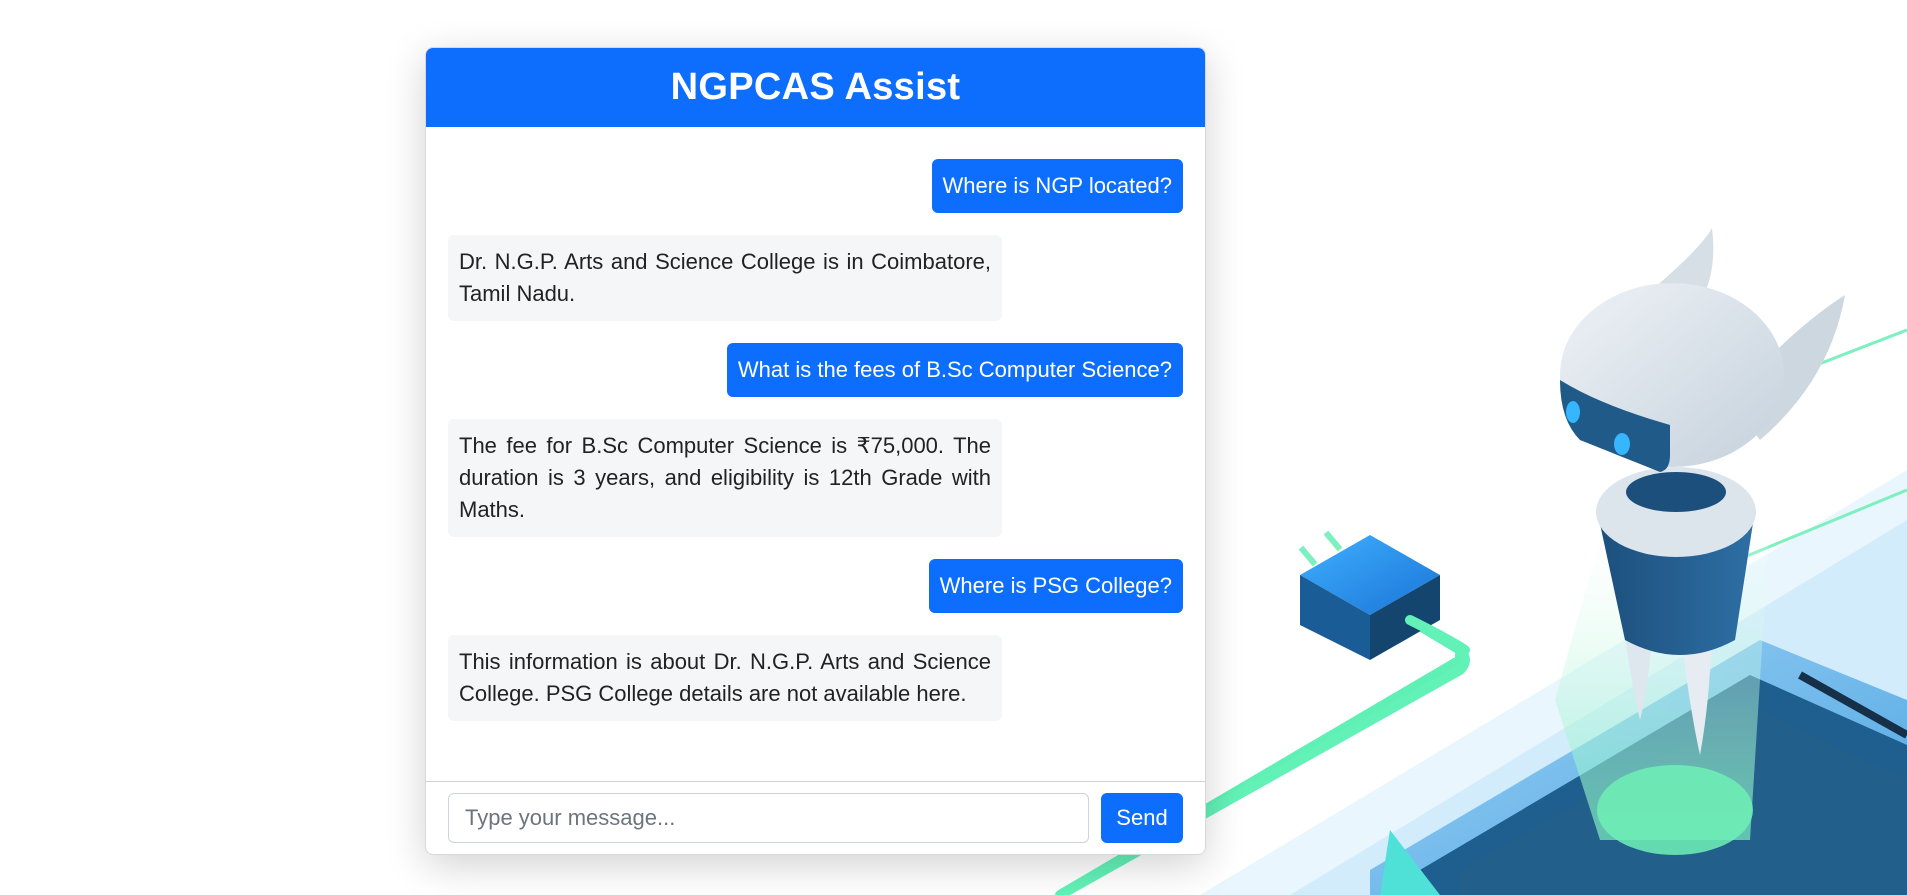 This screenshot has width=1907, height=895. I want to click on send-button: Send, so click(1142, 818).